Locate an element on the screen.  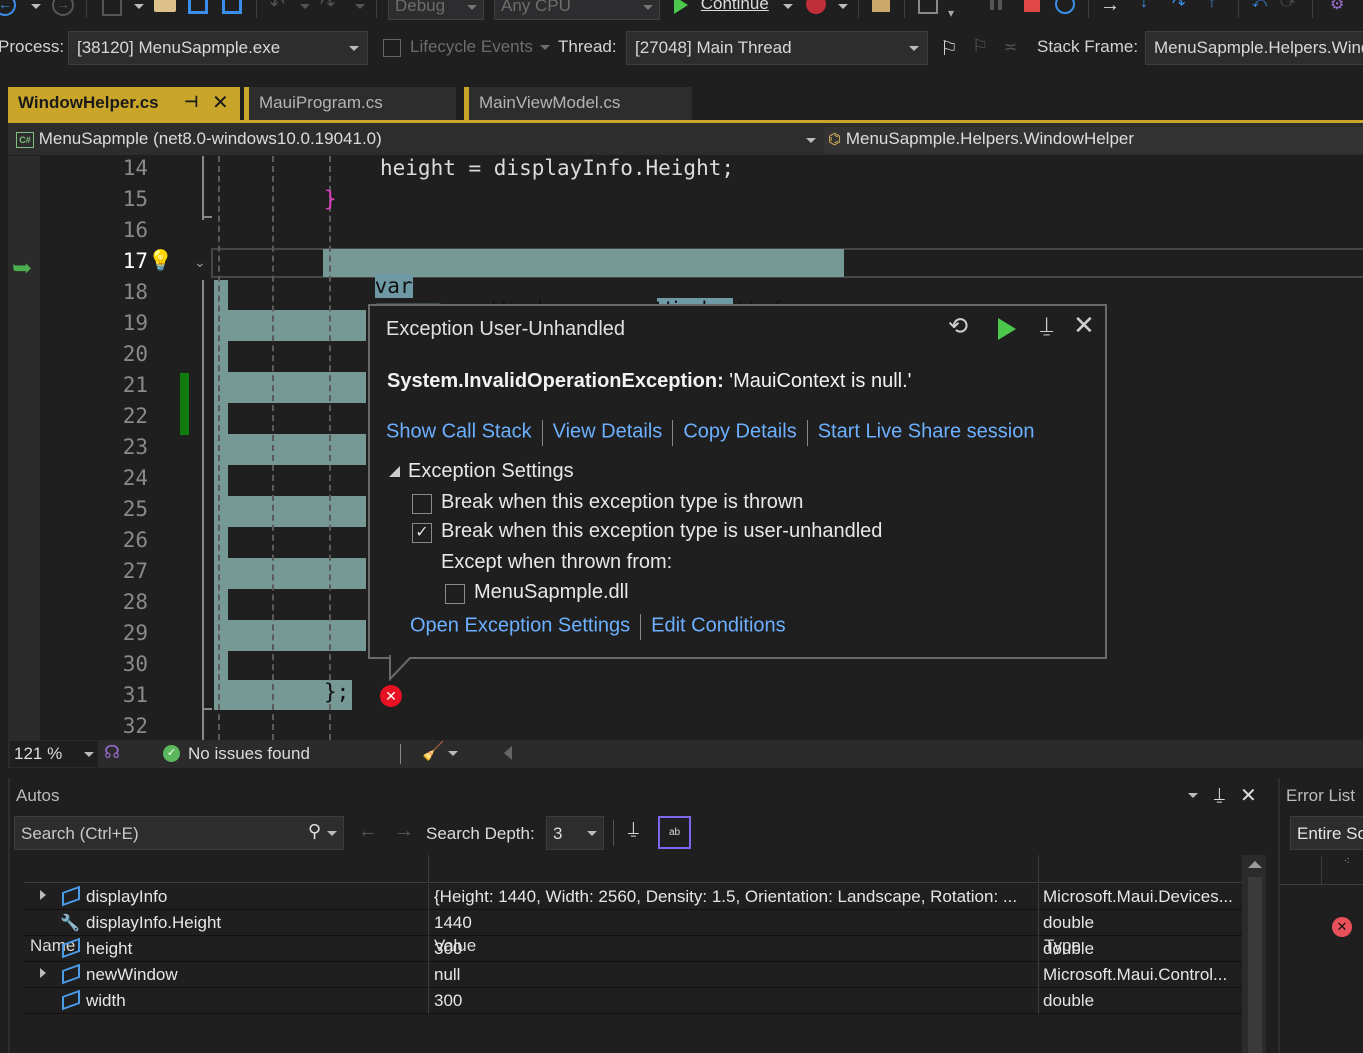
search-forward-icon: → is located at coordinates (404, 831).